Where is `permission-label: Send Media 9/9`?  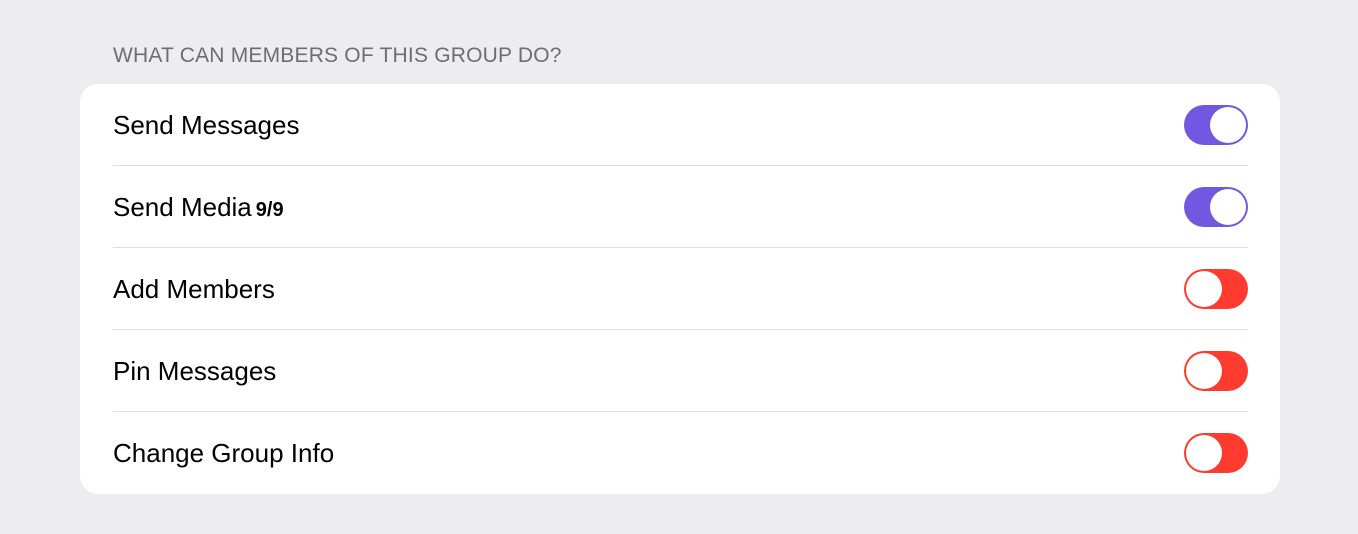 permission-label: Send Media 9/9 is located at coordinates (198, 207).